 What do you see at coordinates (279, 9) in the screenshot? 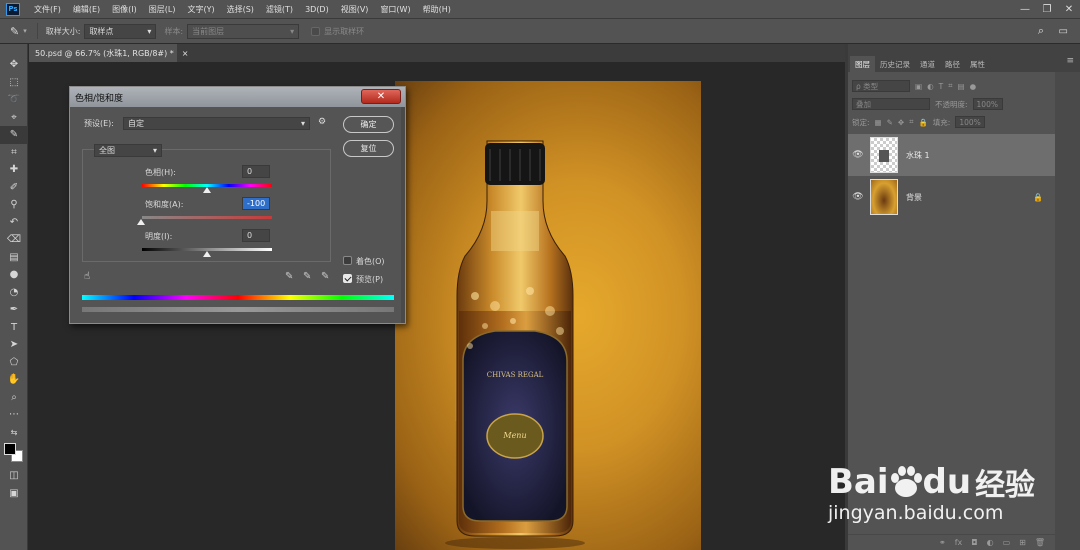
I see `menu-filter: 滤镜(T)` at bounding box center [279, 9].